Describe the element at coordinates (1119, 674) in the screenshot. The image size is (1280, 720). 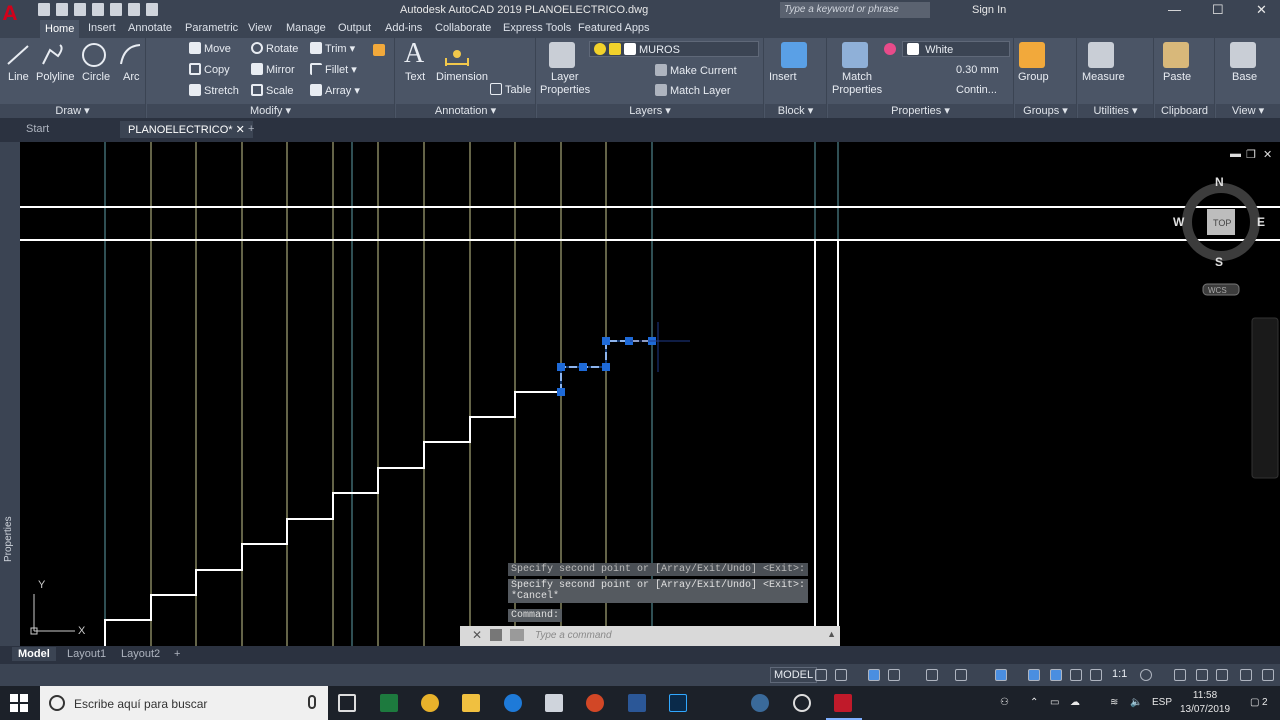
I see `annotation-scale-dropdown: 1:1` at that location.